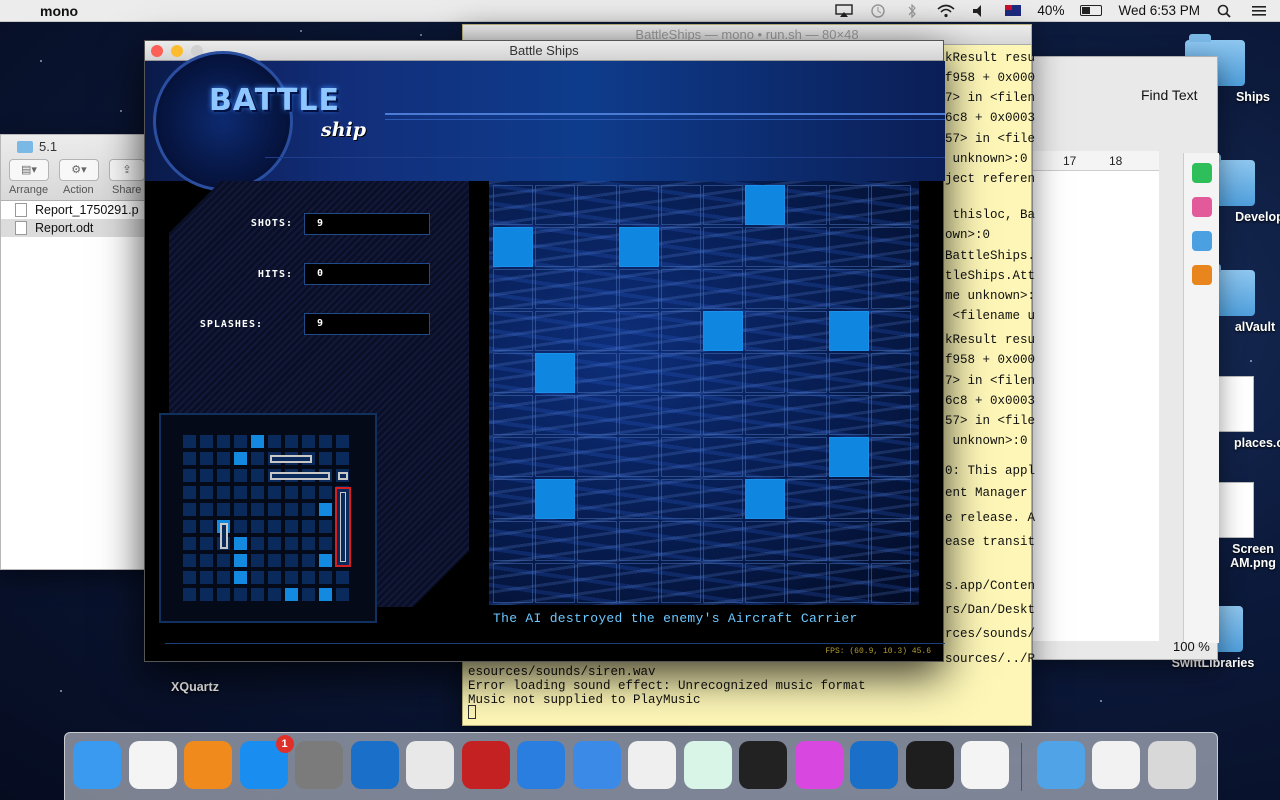 The width and height of the screenshot is (1280, 800). Describe the element at coordinates (874, 765) in the screenshot. I see `openoffice-2-icon` at that location.